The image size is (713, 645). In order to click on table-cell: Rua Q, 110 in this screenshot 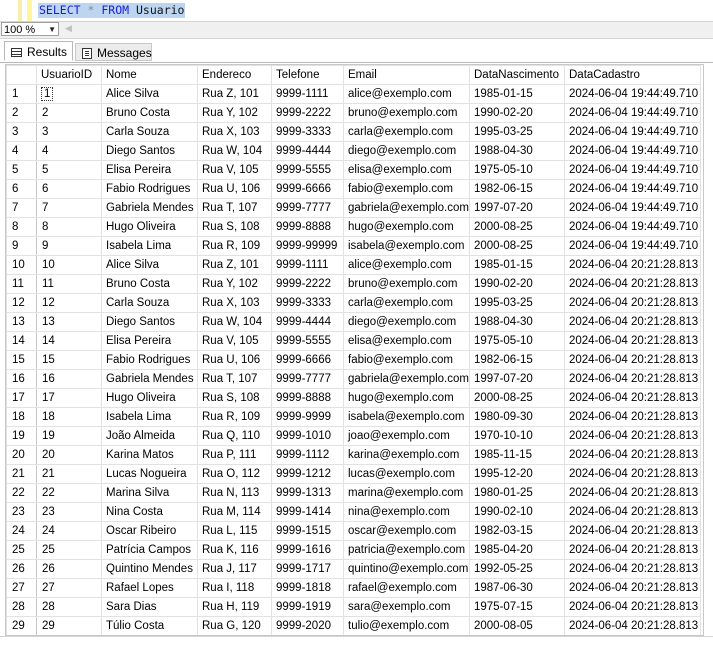, I will do `click(234, 436)`.